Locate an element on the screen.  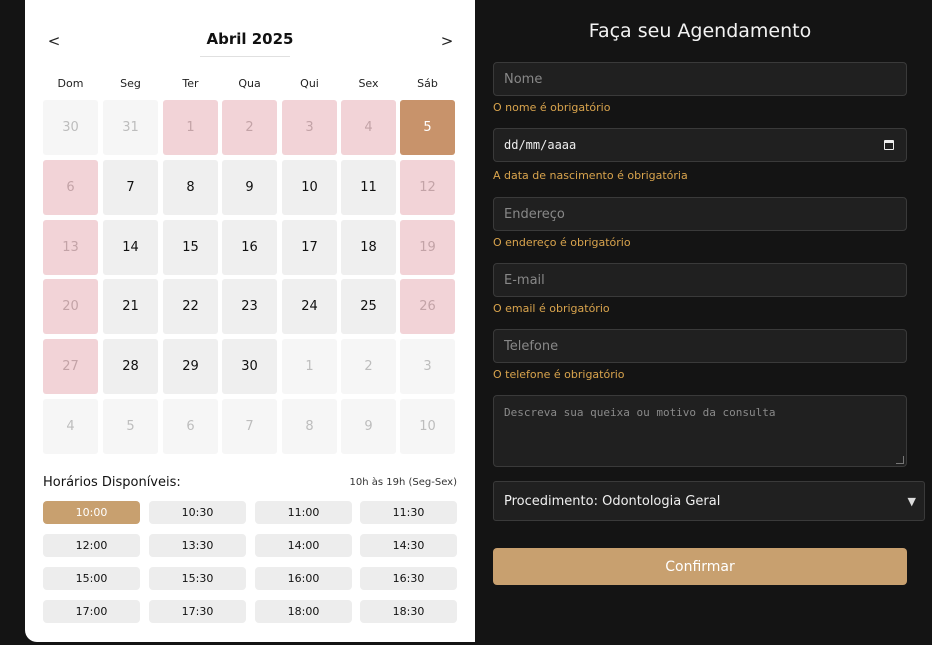
procedure-select: Procedimento: Odontologia Geral ▼ is located at coordinates (709, 501).